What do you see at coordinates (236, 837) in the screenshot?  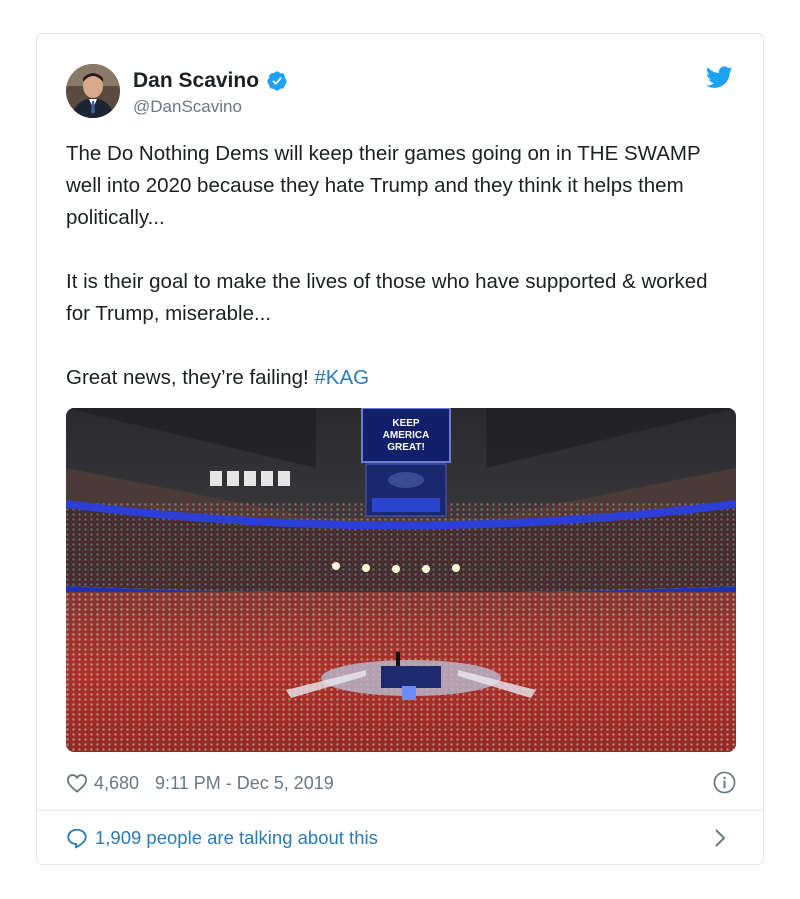 I see `conversation-count-text: 1,909 people are talking about this` at bounding box center [236, 837].